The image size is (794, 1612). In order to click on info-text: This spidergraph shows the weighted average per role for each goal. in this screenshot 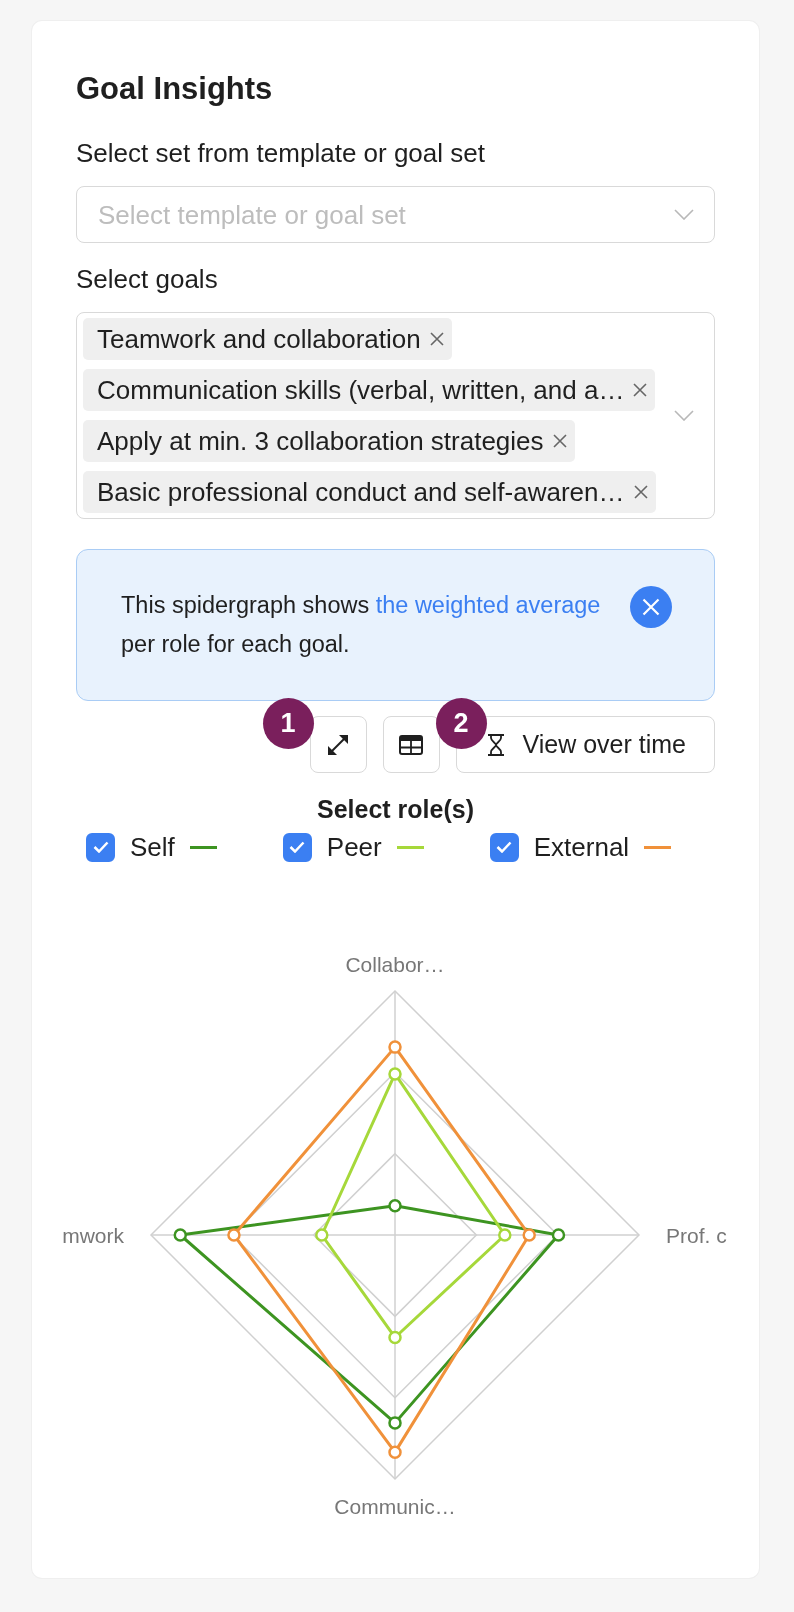, I will do `click(361, 625)`.